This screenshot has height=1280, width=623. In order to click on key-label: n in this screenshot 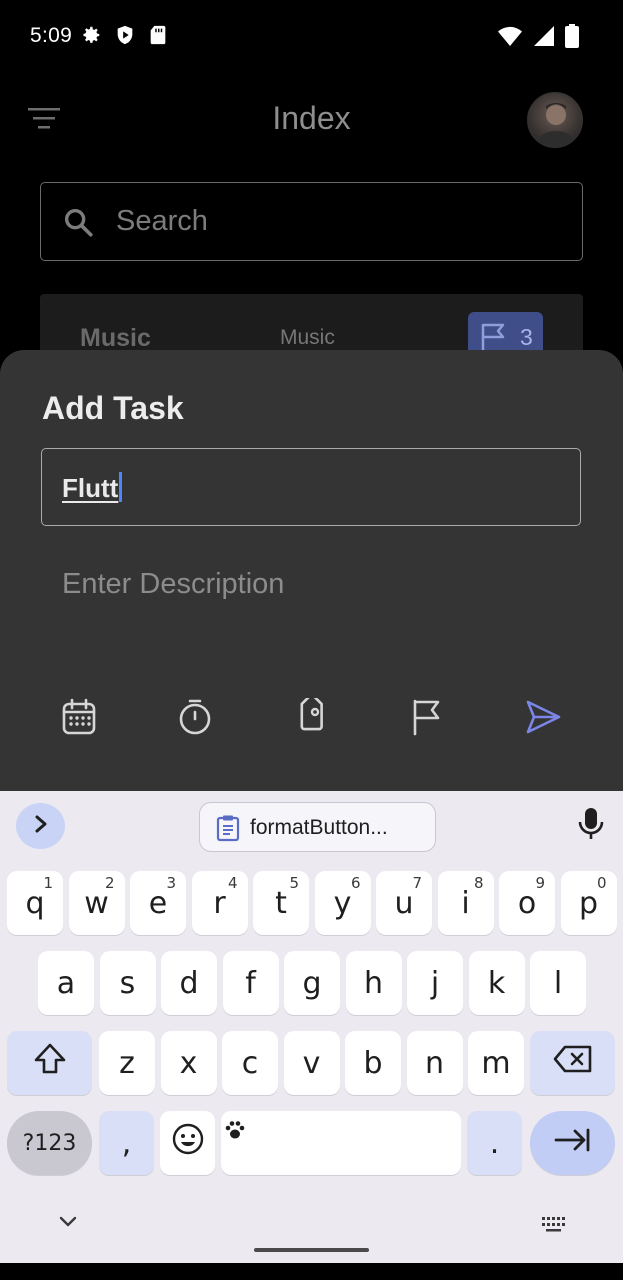, I will do `click(434, 1063)`.